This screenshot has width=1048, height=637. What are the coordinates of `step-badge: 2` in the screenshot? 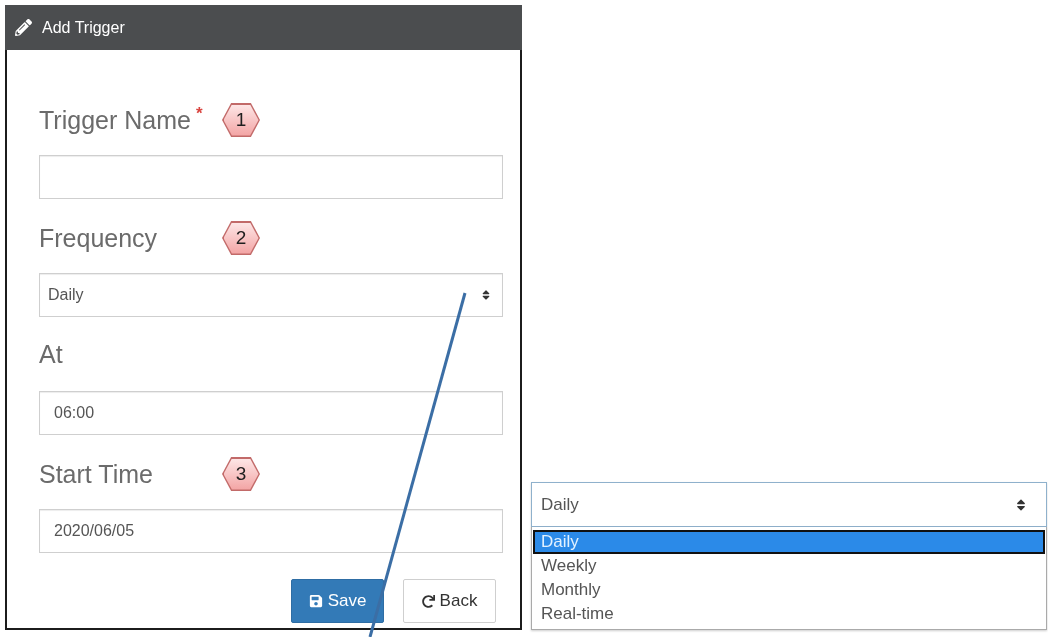 It's located at (241, 238).